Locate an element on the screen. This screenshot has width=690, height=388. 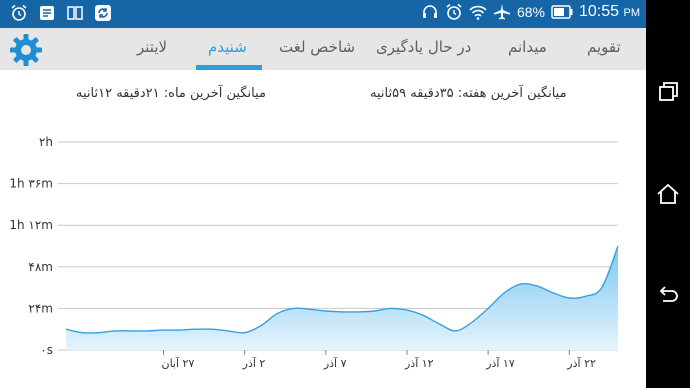
alarm-icon is located at coordinates (19, 12).